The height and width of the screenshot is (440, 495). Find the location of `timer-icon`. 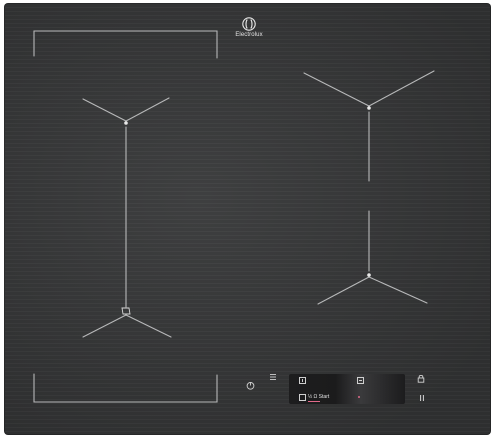

timer-icon is located at coordinates (302, 380).